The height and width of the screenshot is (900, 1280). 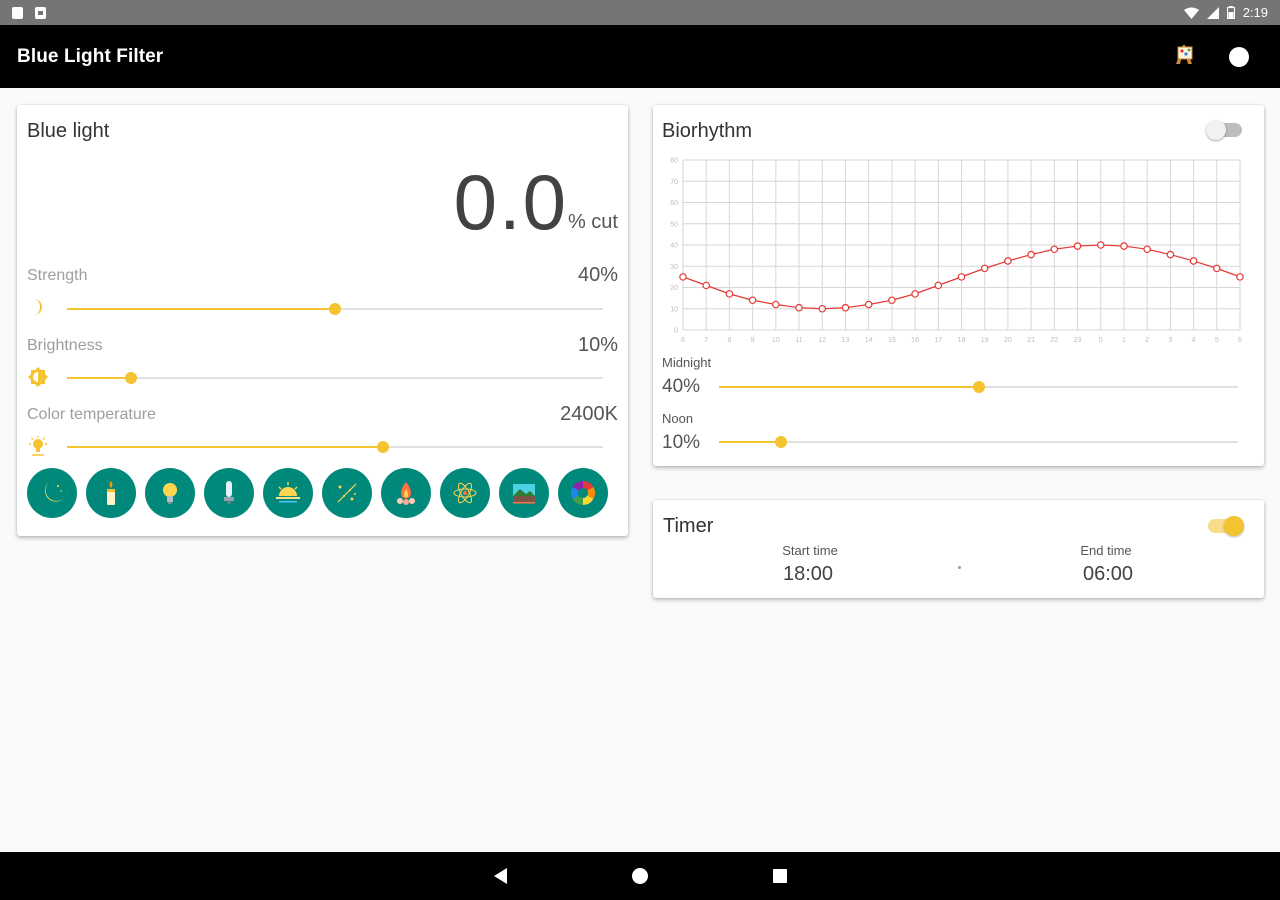 What do you see at coordinates (688, 526) in the screenshot?
I see `timer-title: Timer` at bounding box center [688, 526].